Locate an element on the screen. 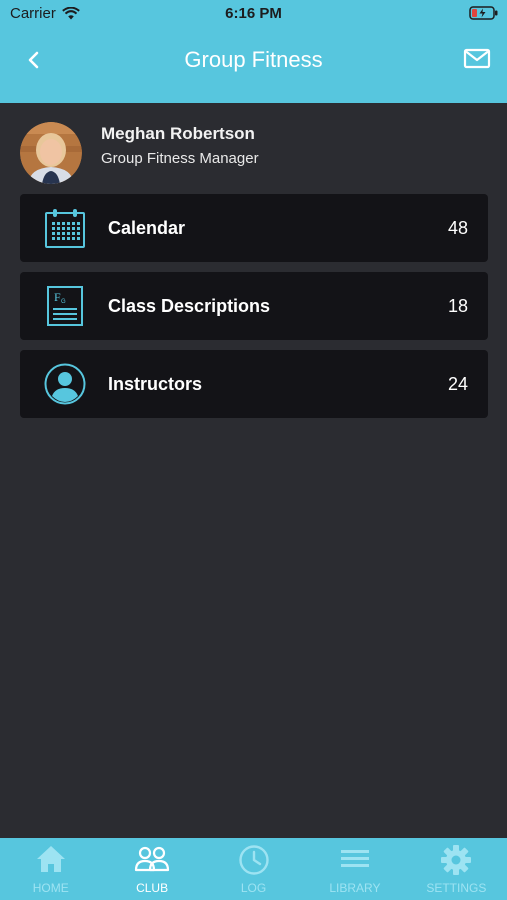  menu-item-count: 24 is located at coordinates (457, 384).